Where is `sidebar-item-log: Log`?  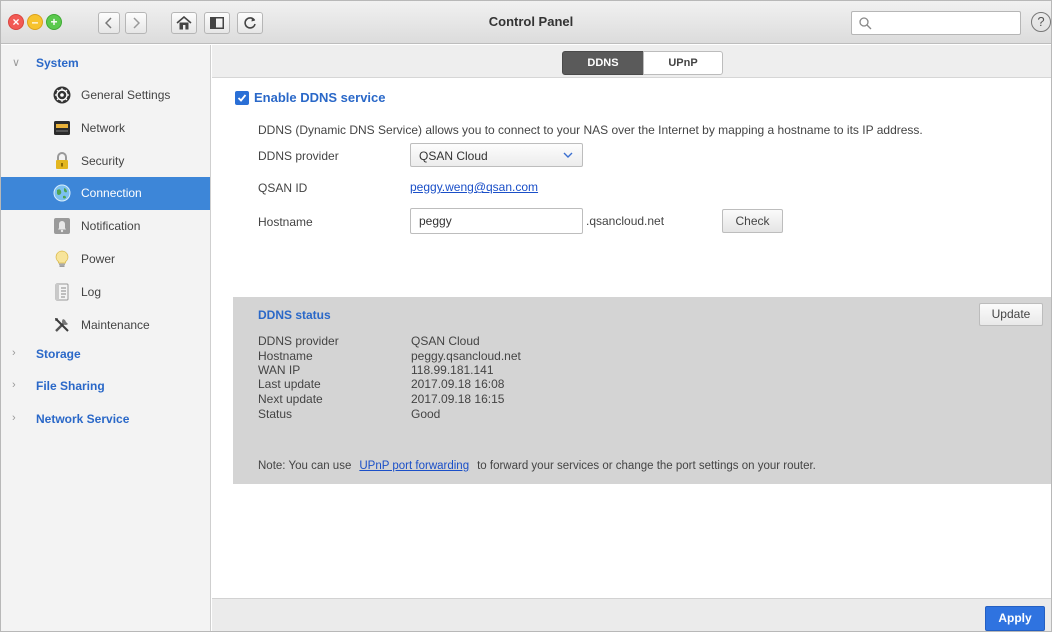
sidebar-item-log: Log is located at coordinates (105, 292).